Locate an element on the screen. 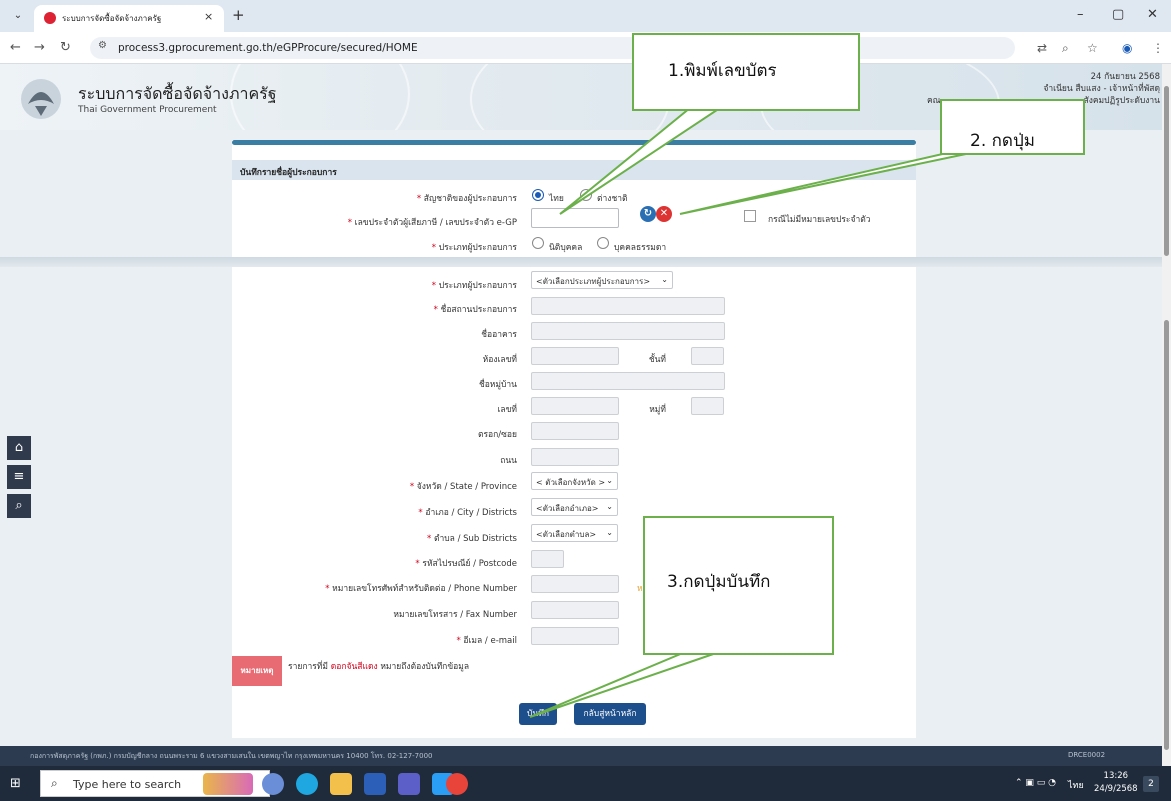 The height and width of the screenshot is (801, 1171). road-label: ถนน is located at coordinates (508, 461).